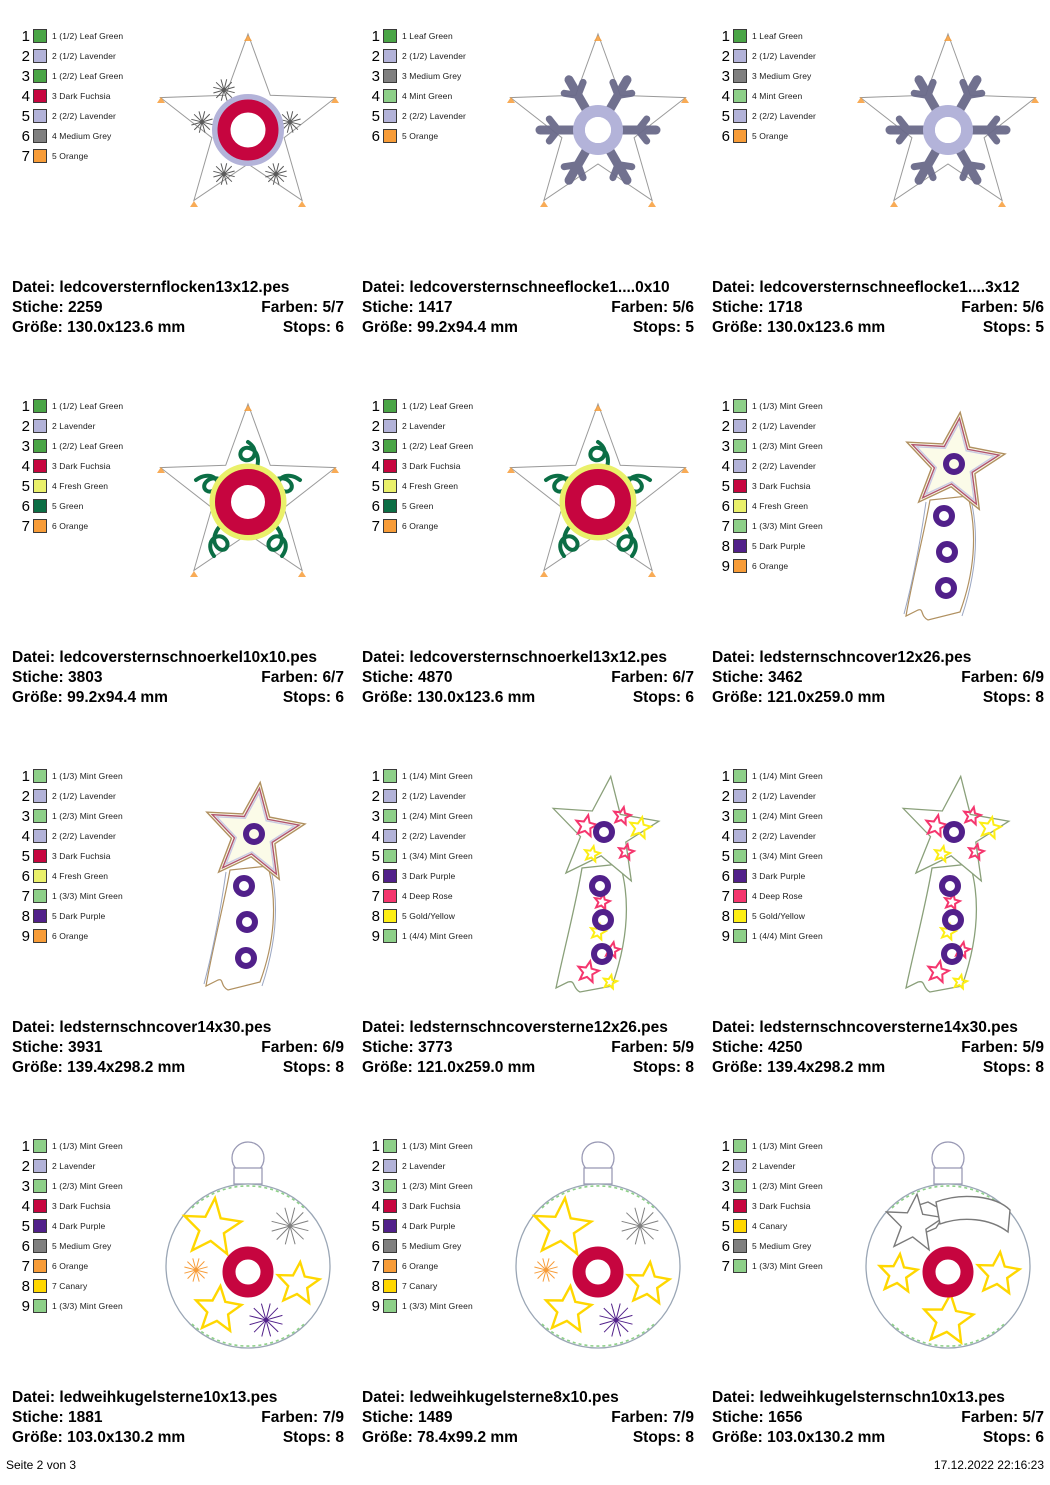 This screenshot has height=1485, width=1050. I want to click on design-preview-bauble-stars, so click(248, 1248).